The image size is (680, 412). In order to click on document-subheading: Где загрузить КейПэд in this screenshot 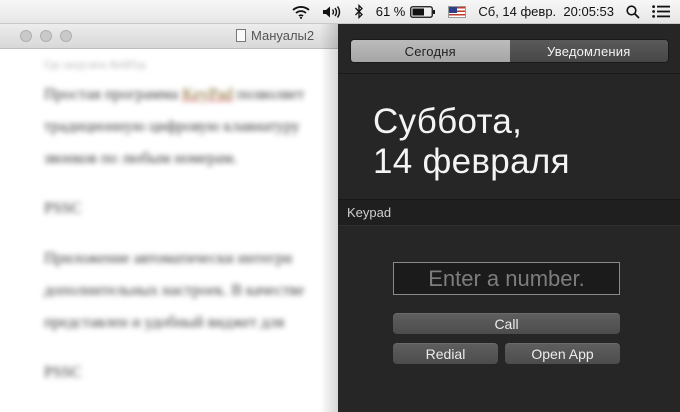, I will do `click(95, 65)`.